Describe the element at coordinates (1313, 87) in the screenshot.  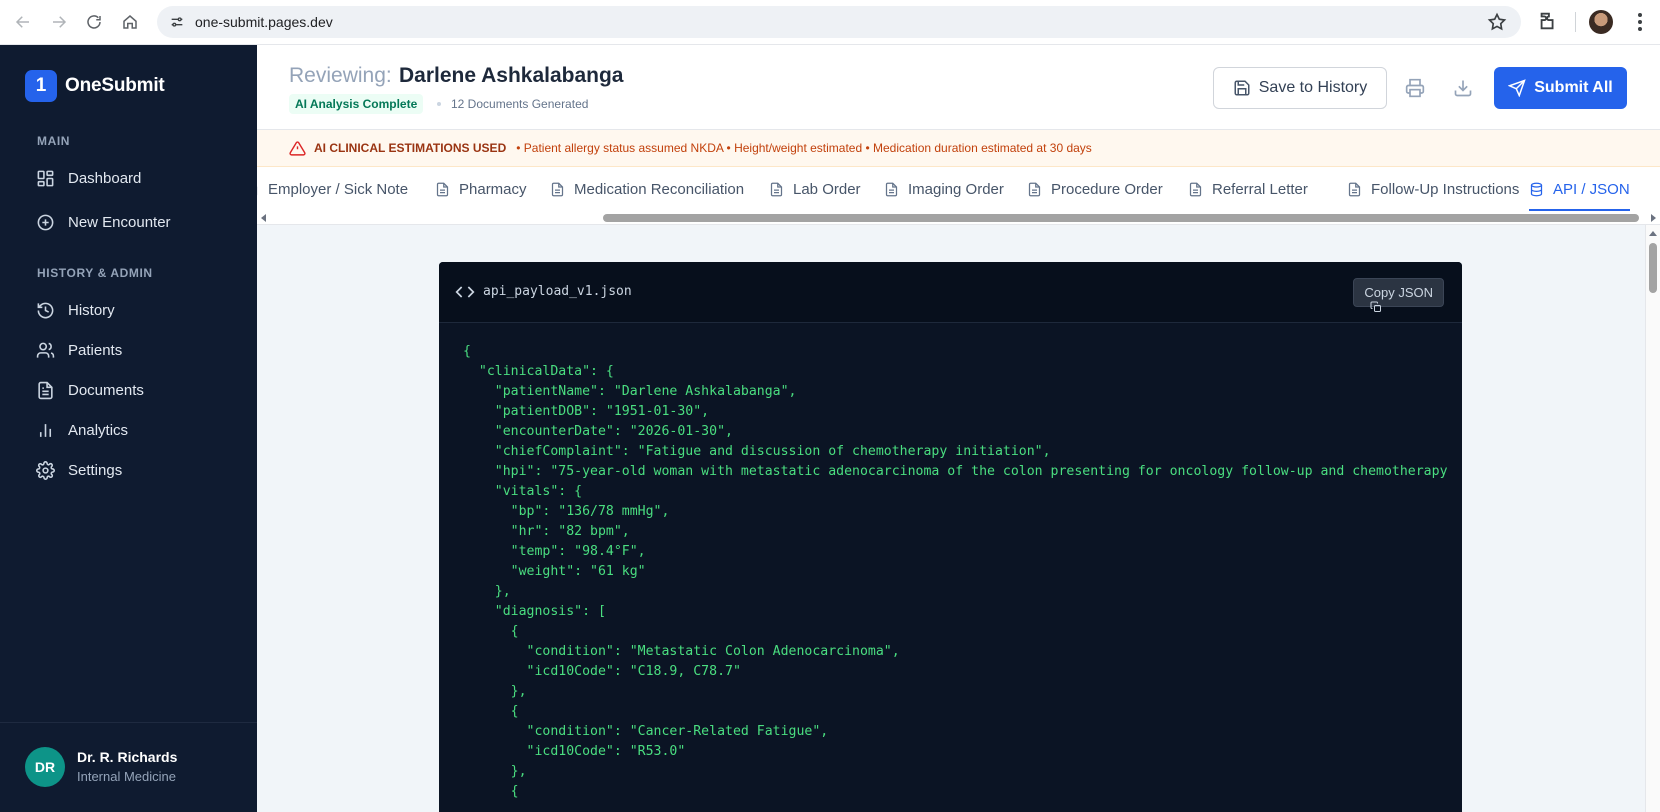
I see `save-label: Save to History` at that location.